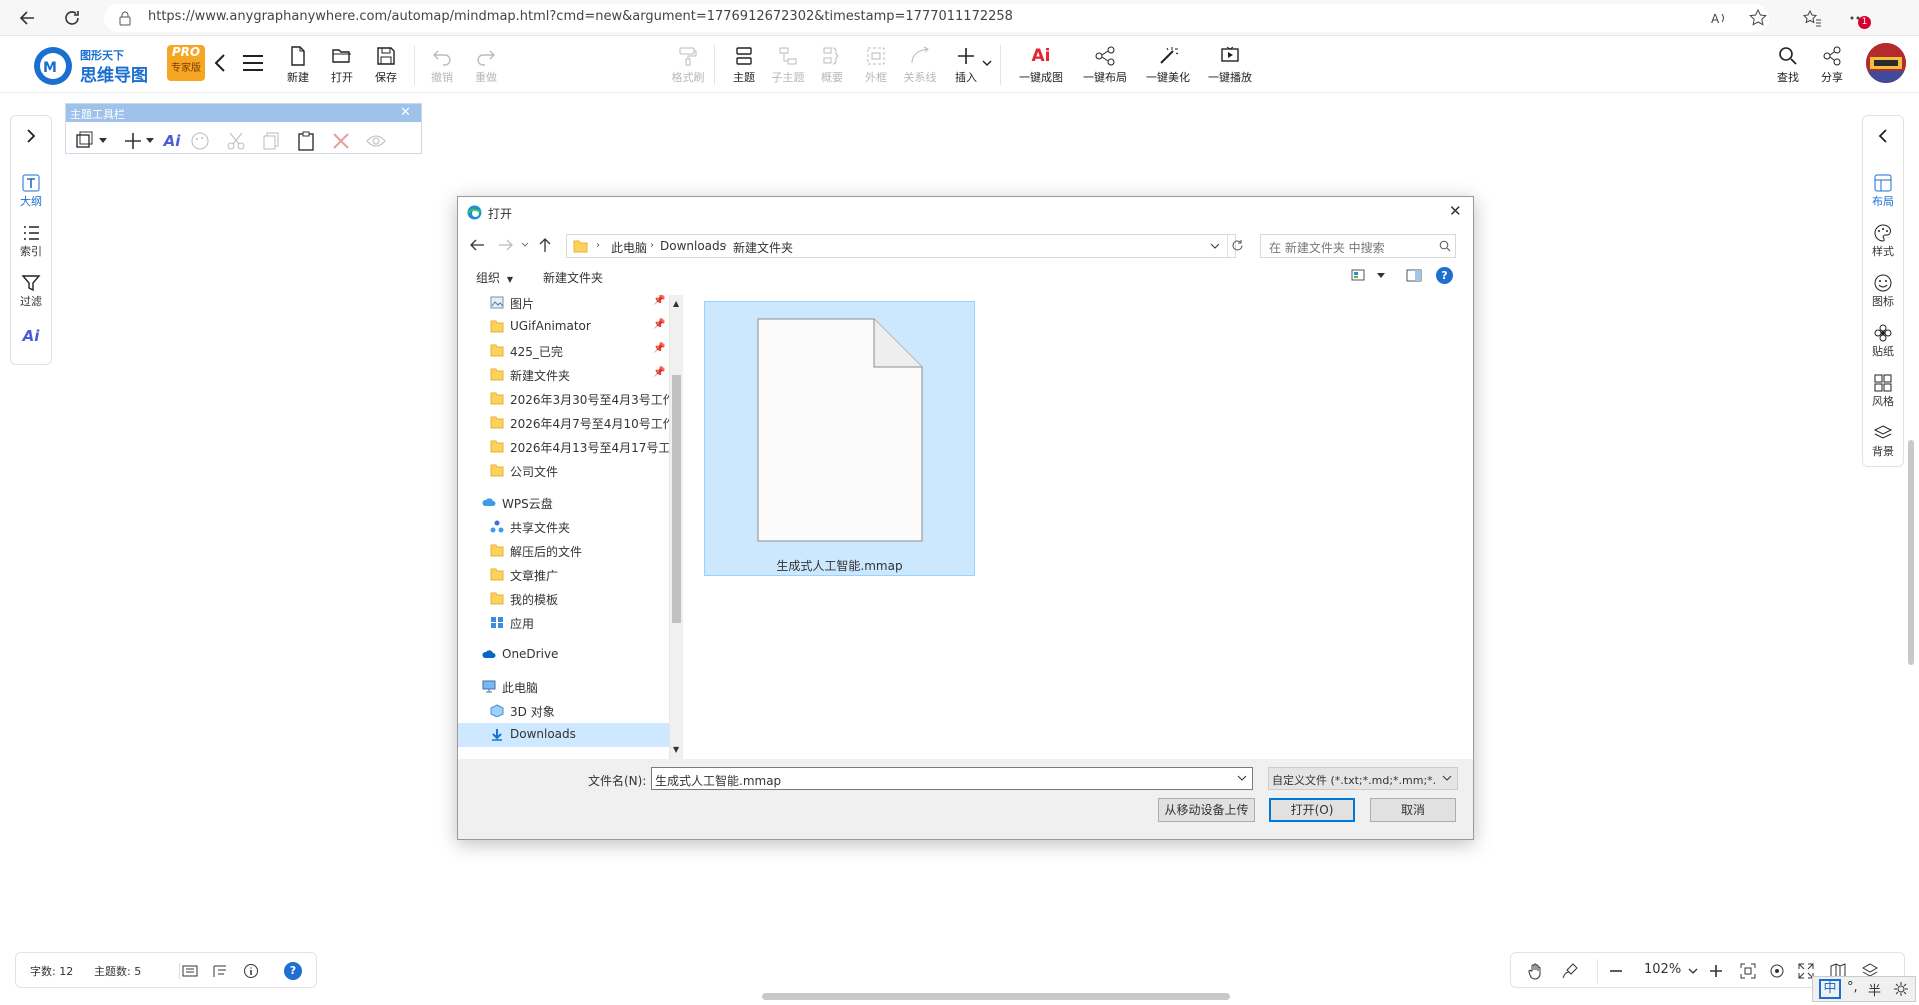 This screenshot has width=1919, height=1005. Describe the element at coordinates (688, 66) in the screenshot. I see `format-painter-button: 格式刷` at that location.